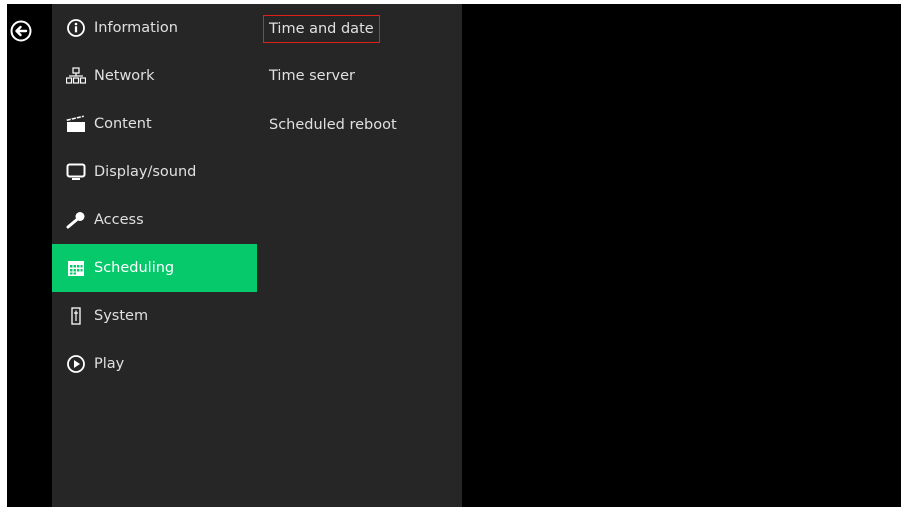 The height and width of the screenshot is (510, 905). What do you see at coordinates (76, 364) in the screenshot?
I see `play-icon` at bounding box center [76, 364].